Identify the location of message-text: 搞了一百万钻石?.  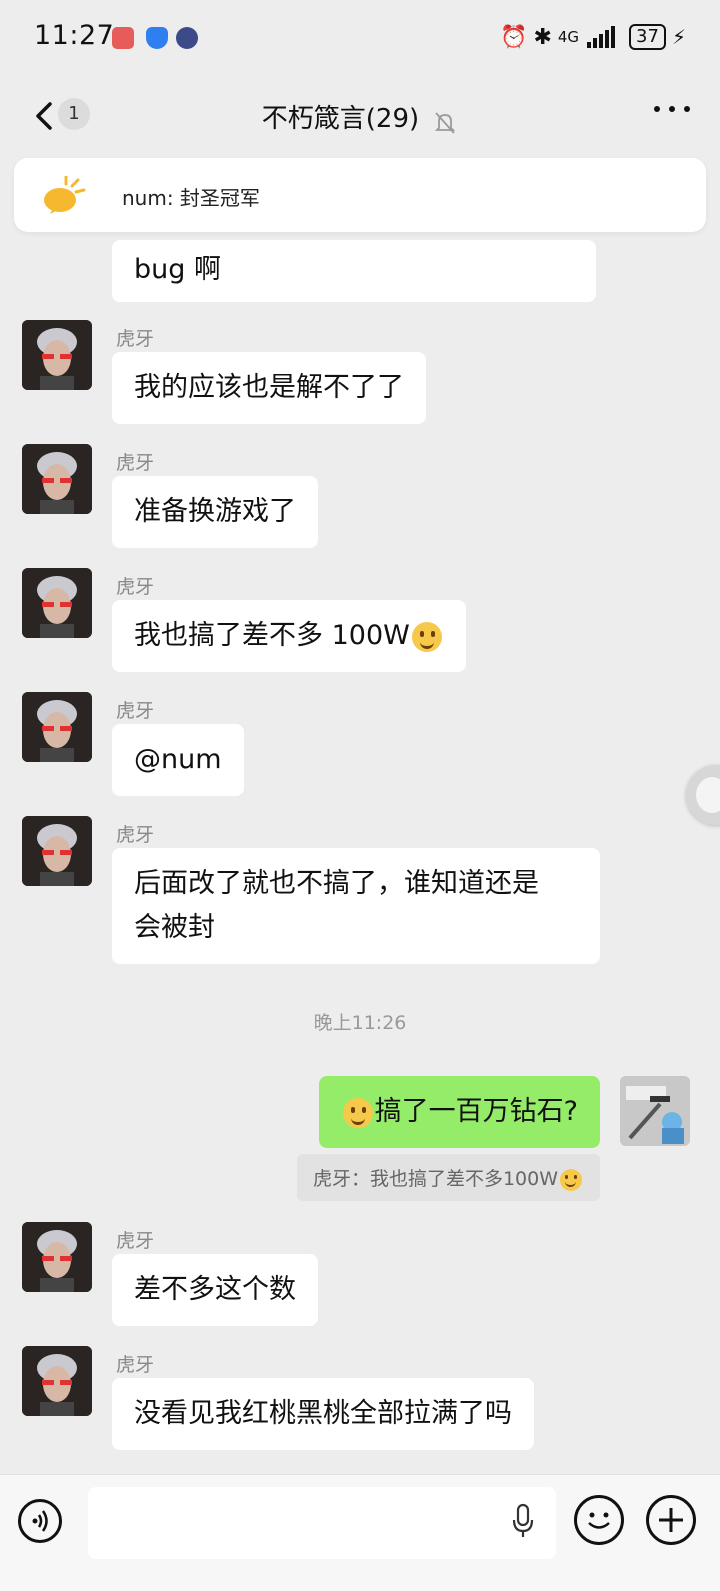
(476, 1111).